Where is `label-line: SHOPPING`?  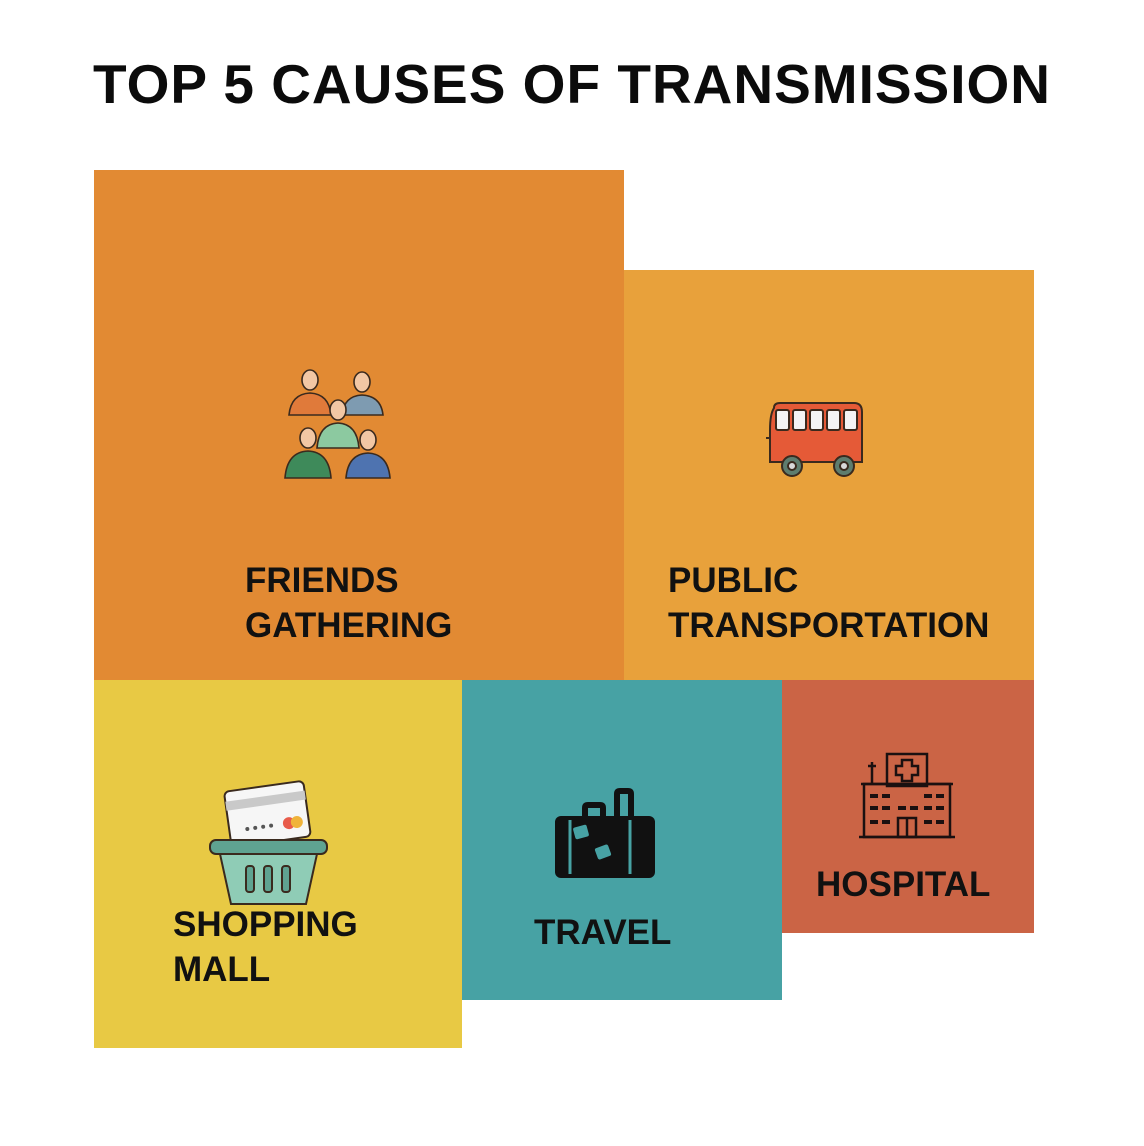
label-line: SHOPPING is located at coordinates (265, 924).